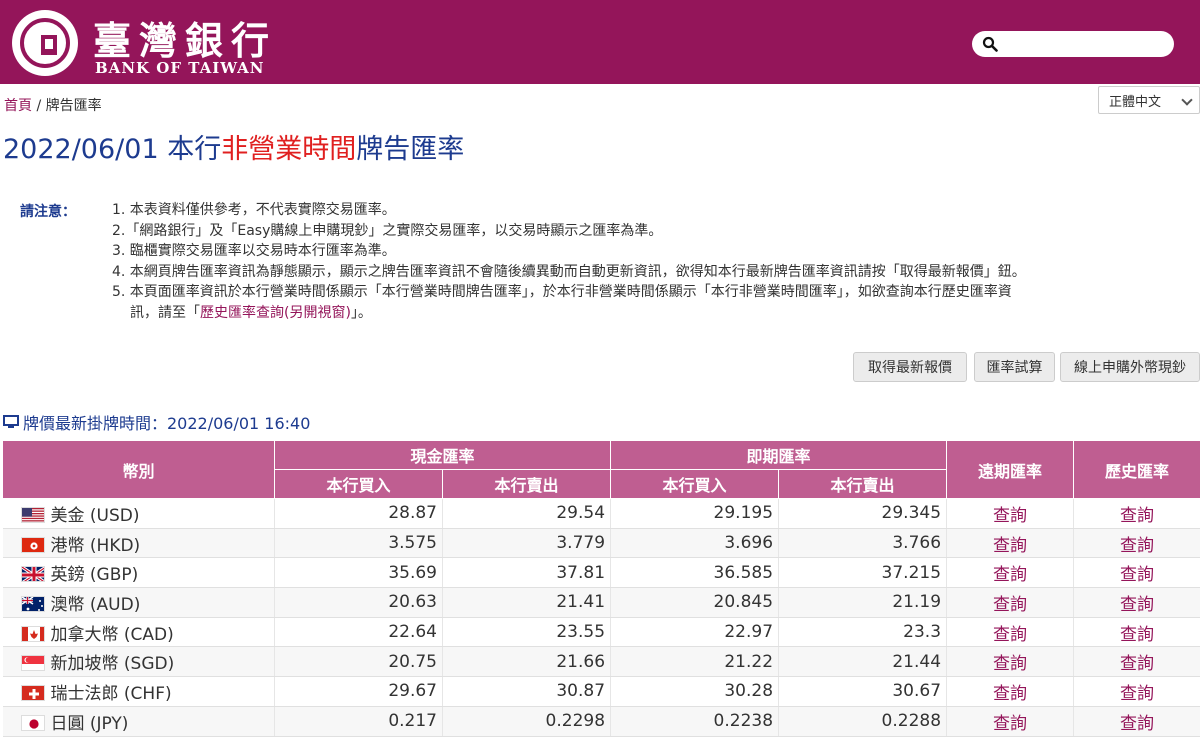 The image size is (1200, 739). I want to click on spot-buy-rate: 21.22, so click(695, 662).